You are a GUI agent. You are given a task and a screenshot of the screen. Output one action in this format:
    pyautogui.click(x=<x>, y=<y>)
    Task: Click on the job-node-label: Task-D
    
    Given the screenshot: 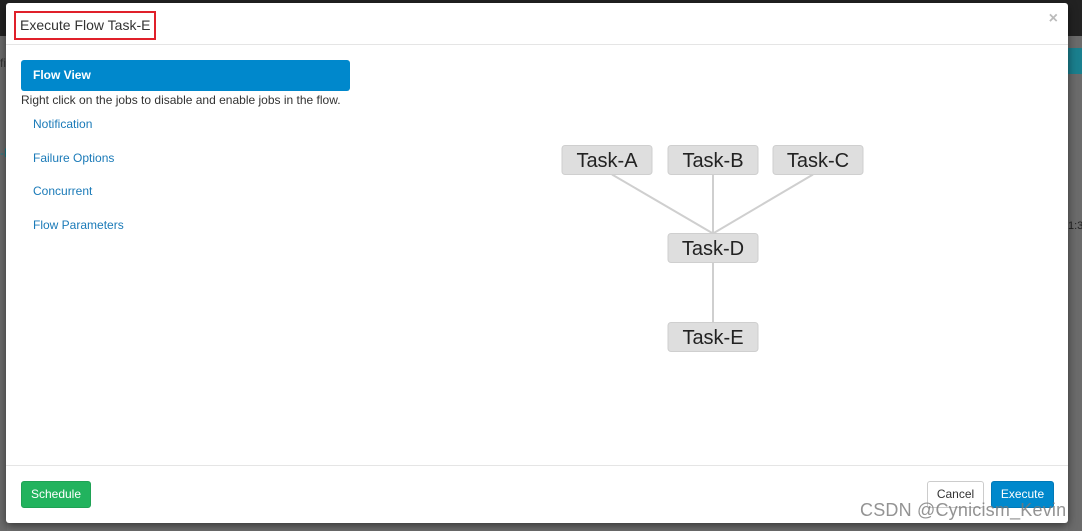 What is the action you would take?
    pyautogui.click(x=713, y=249)
    